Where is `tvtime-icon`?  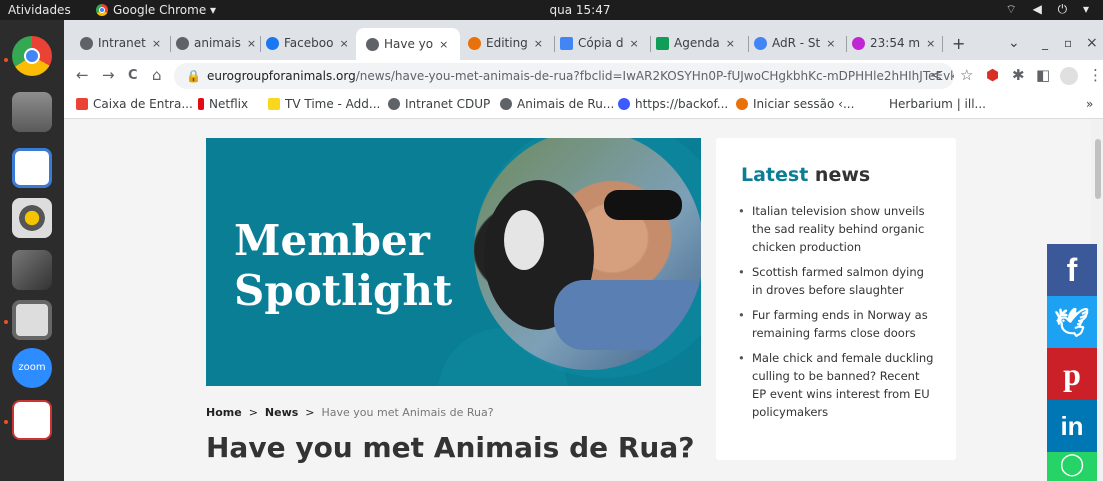 tvtime-icon is located at coordinates (274, 104).